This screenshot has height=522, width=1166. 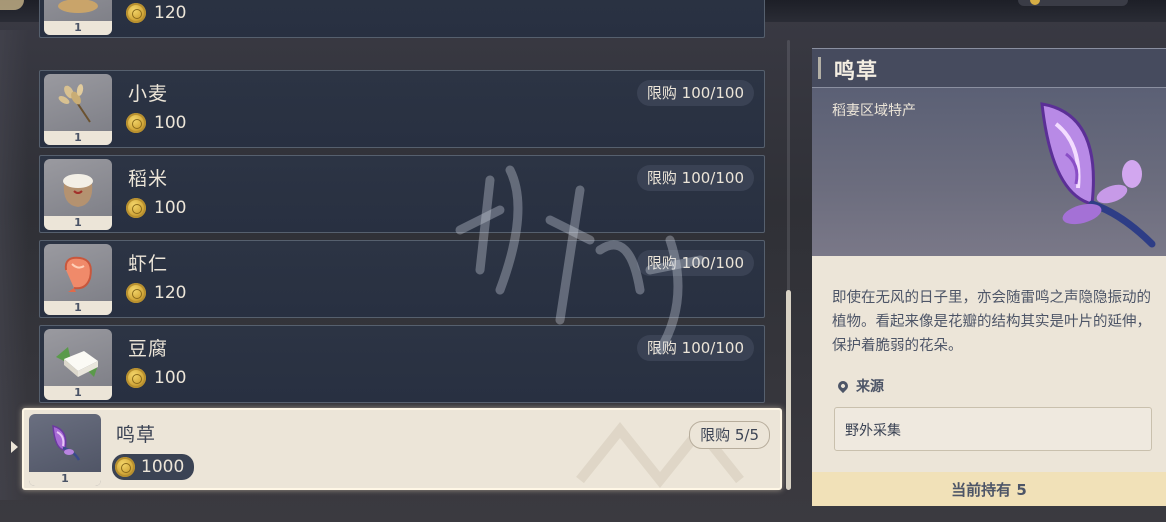 What do you see at coordinates (402, 364) in the screenshot?
I see `goods-row-tofu: 1 豆腐 100 限购 100/100` at bounding box center [402, 364].